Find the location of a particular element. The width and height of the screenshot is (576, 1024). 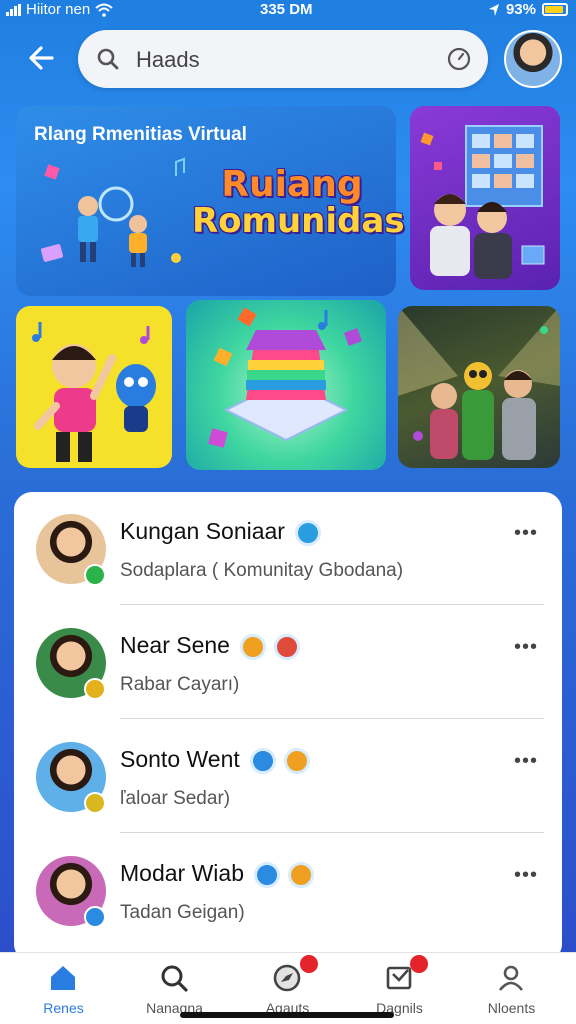

tab-label: Renes is located at coordinates (63, 1008).